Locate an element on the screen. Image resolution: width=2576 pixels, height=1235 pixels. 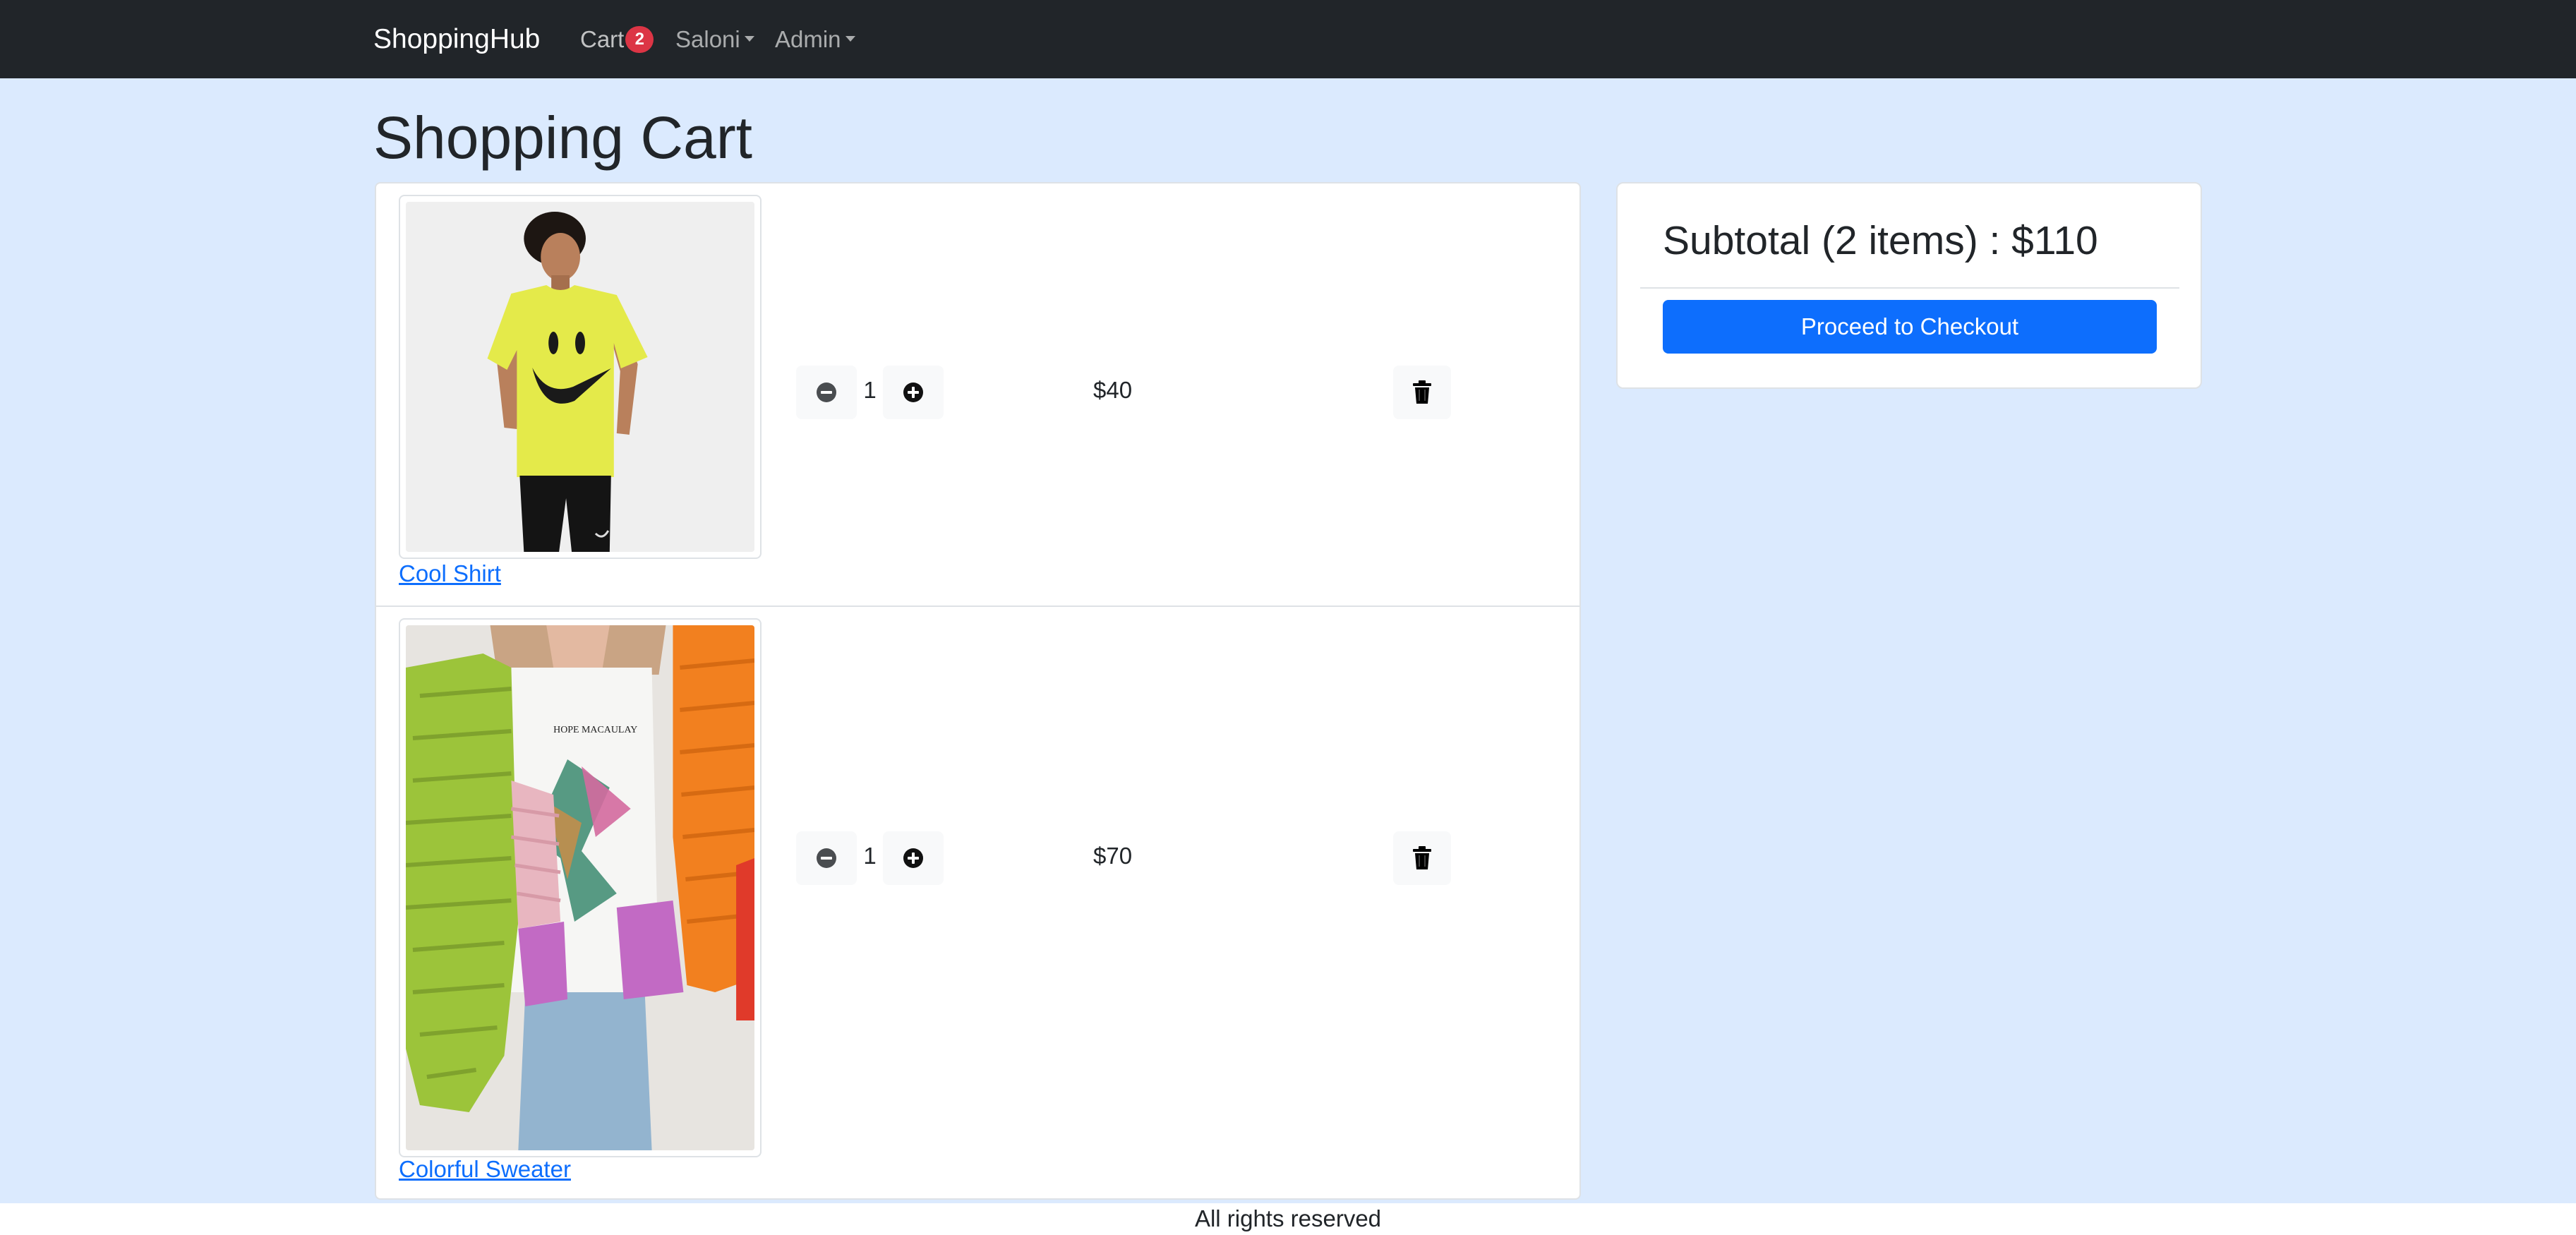
proceed-to-checkout-button: Proceed to Checkout is located at coordinates (1910, 327).